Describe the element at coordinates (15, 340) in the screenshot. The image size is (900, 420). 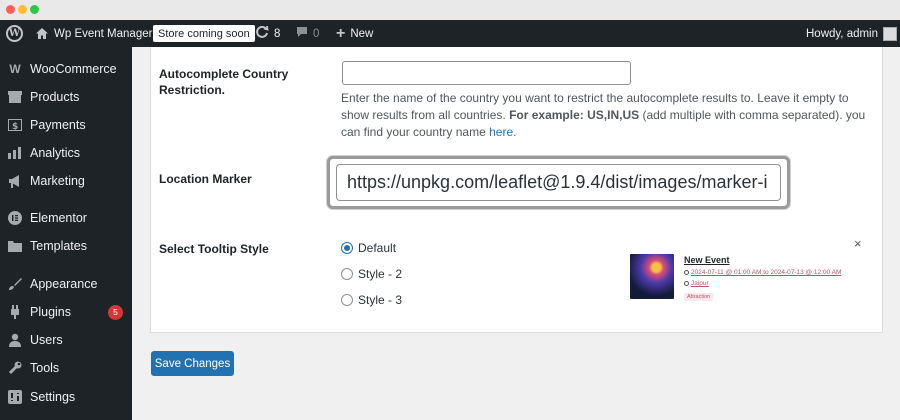
I see `user-icon` at that location.